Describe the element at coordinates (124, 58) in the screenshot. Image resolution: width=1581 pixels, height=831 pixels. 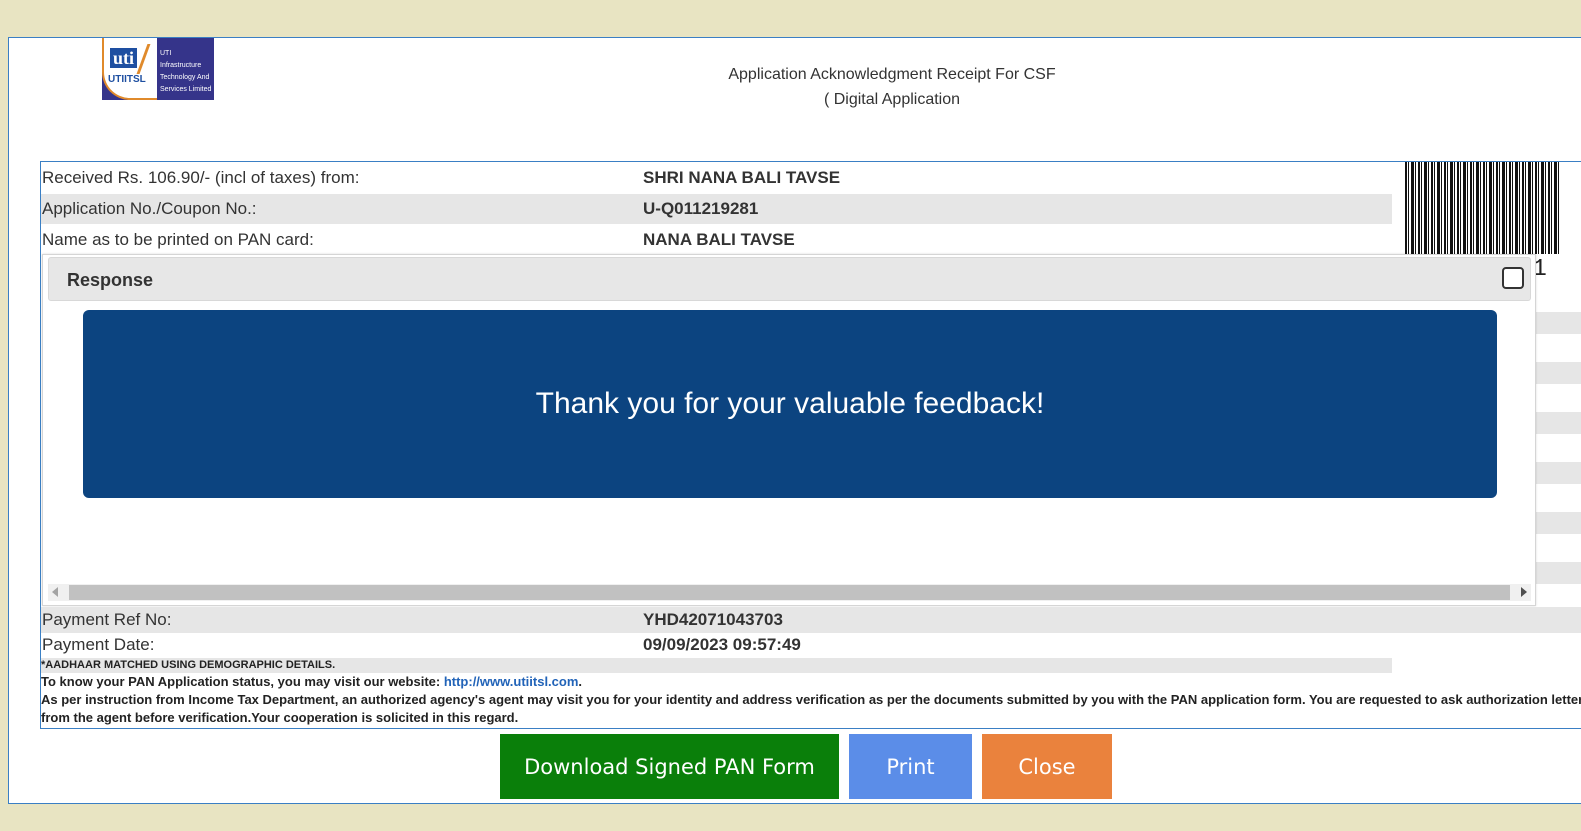
I see `logo-mark: uti` at that location.